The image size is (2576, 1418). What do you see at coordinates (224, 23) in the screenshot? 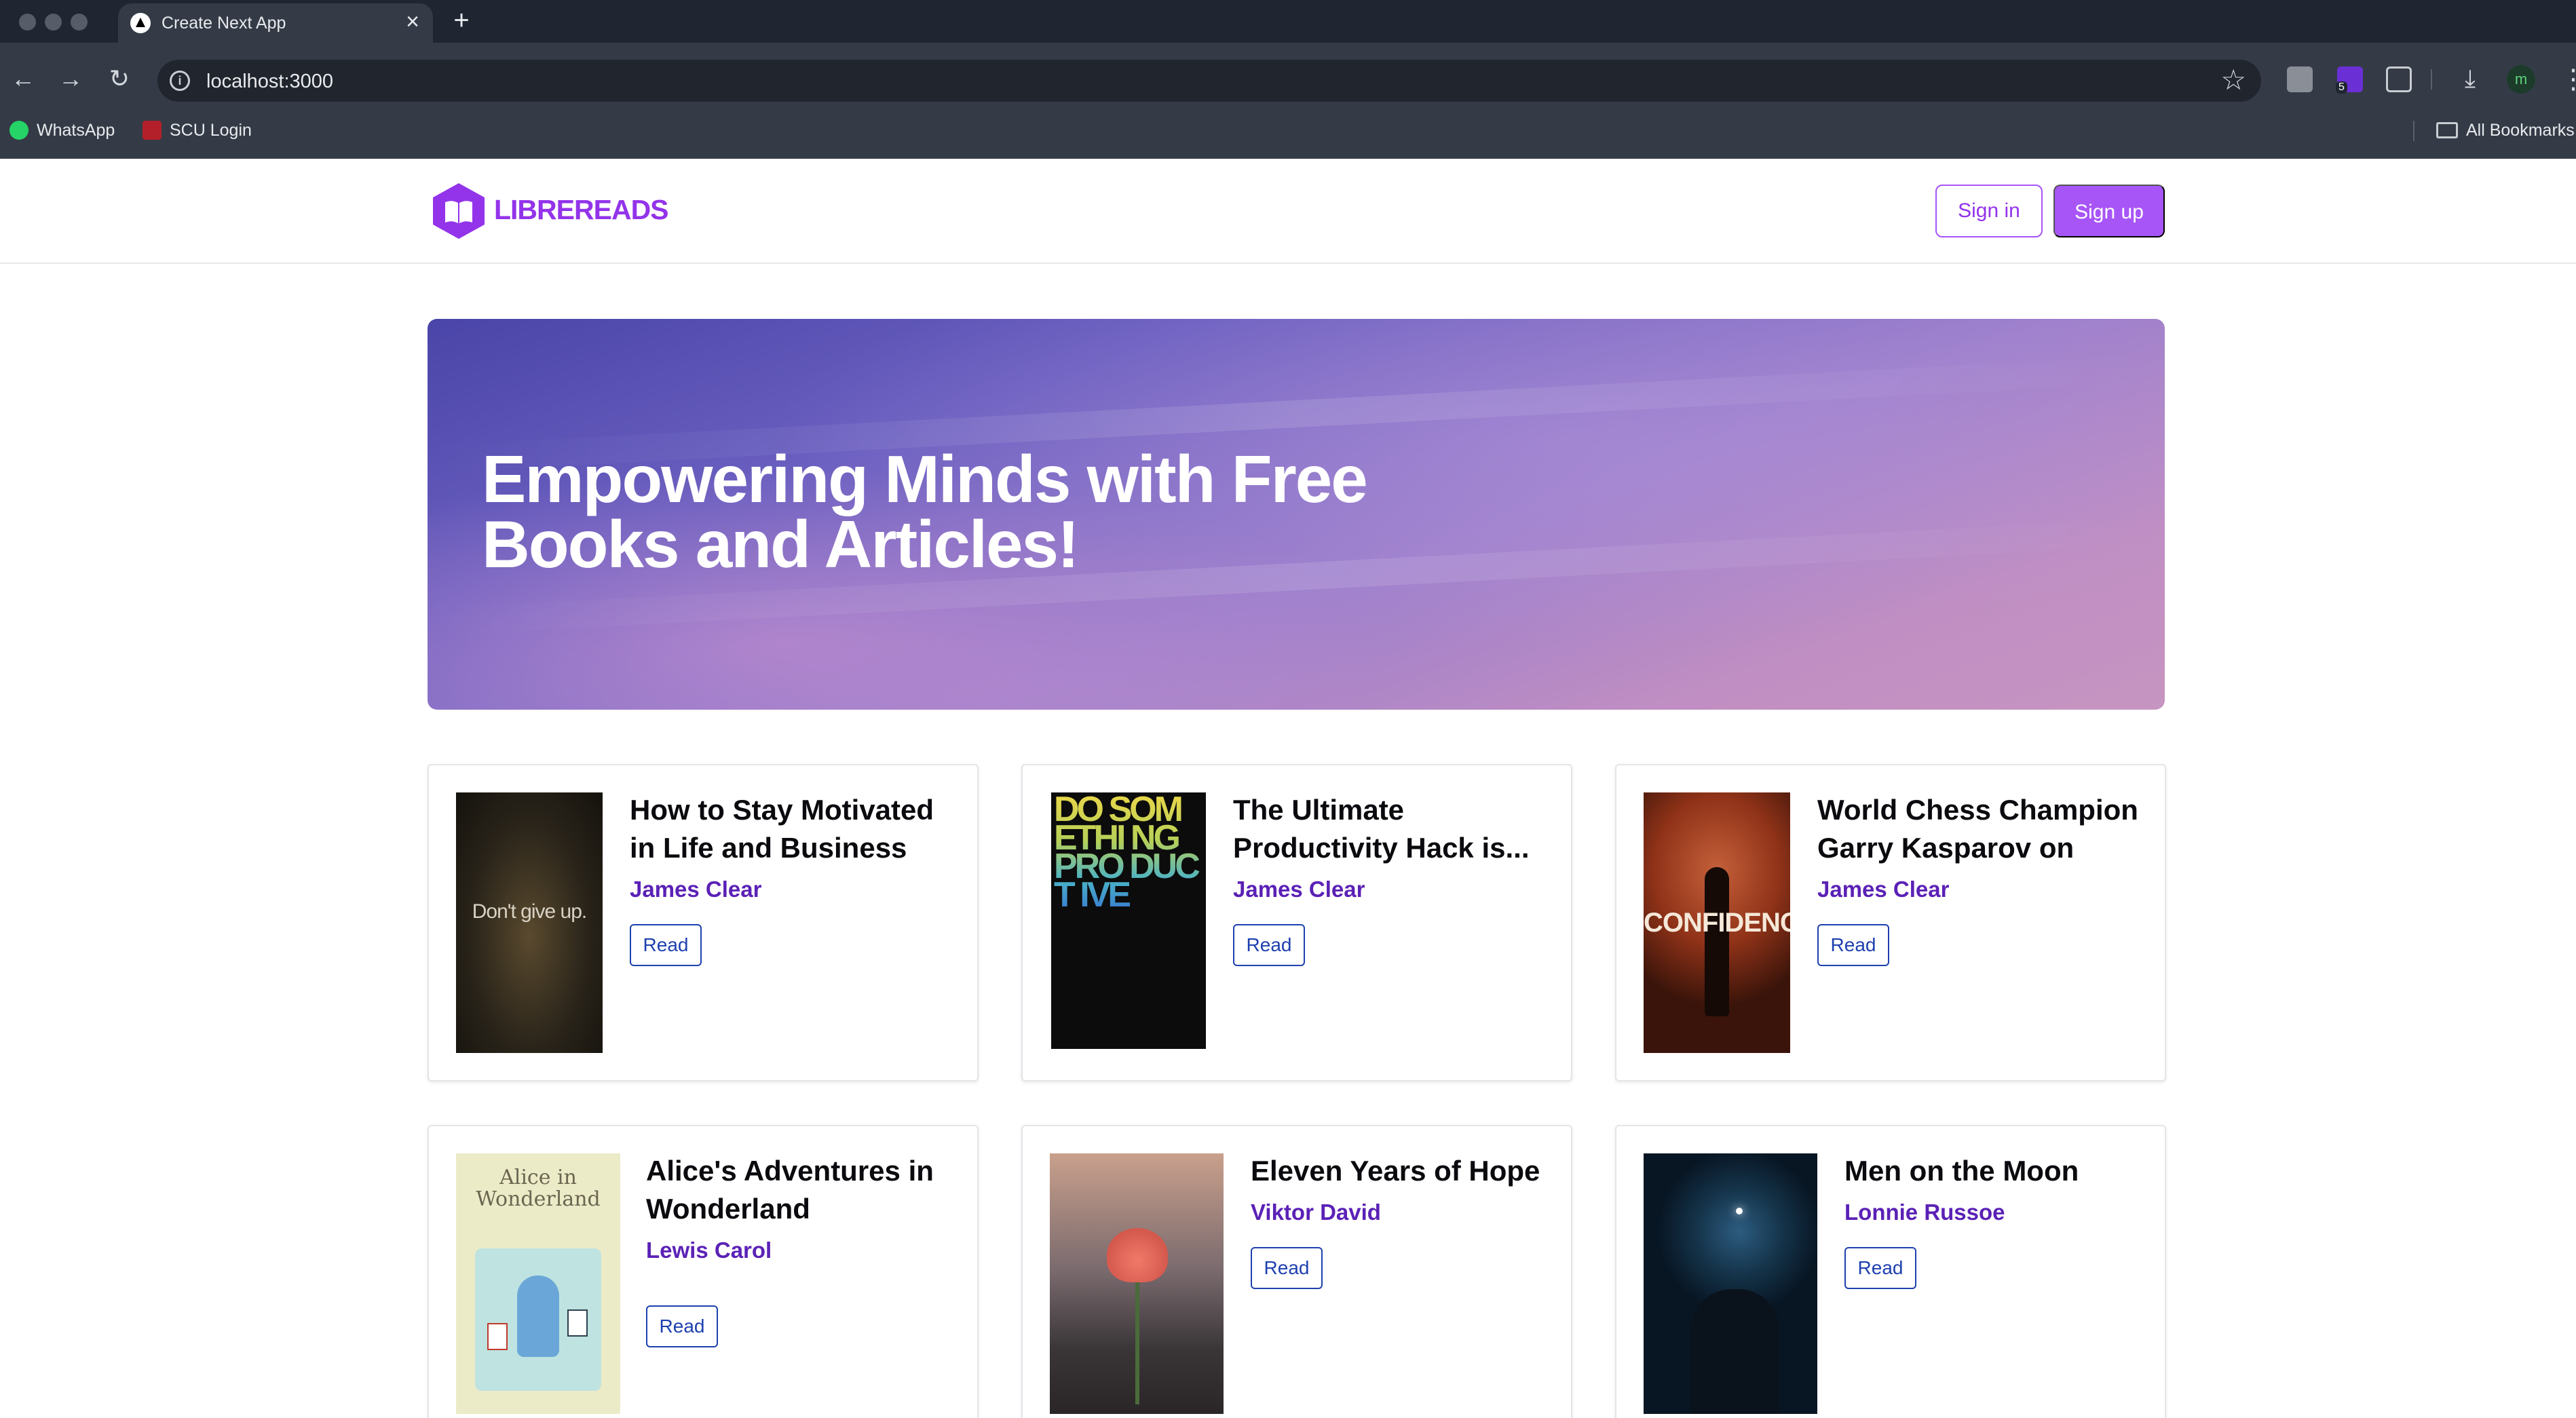
I see `tab-title: Create Next App` at bounding box center [224, 23].